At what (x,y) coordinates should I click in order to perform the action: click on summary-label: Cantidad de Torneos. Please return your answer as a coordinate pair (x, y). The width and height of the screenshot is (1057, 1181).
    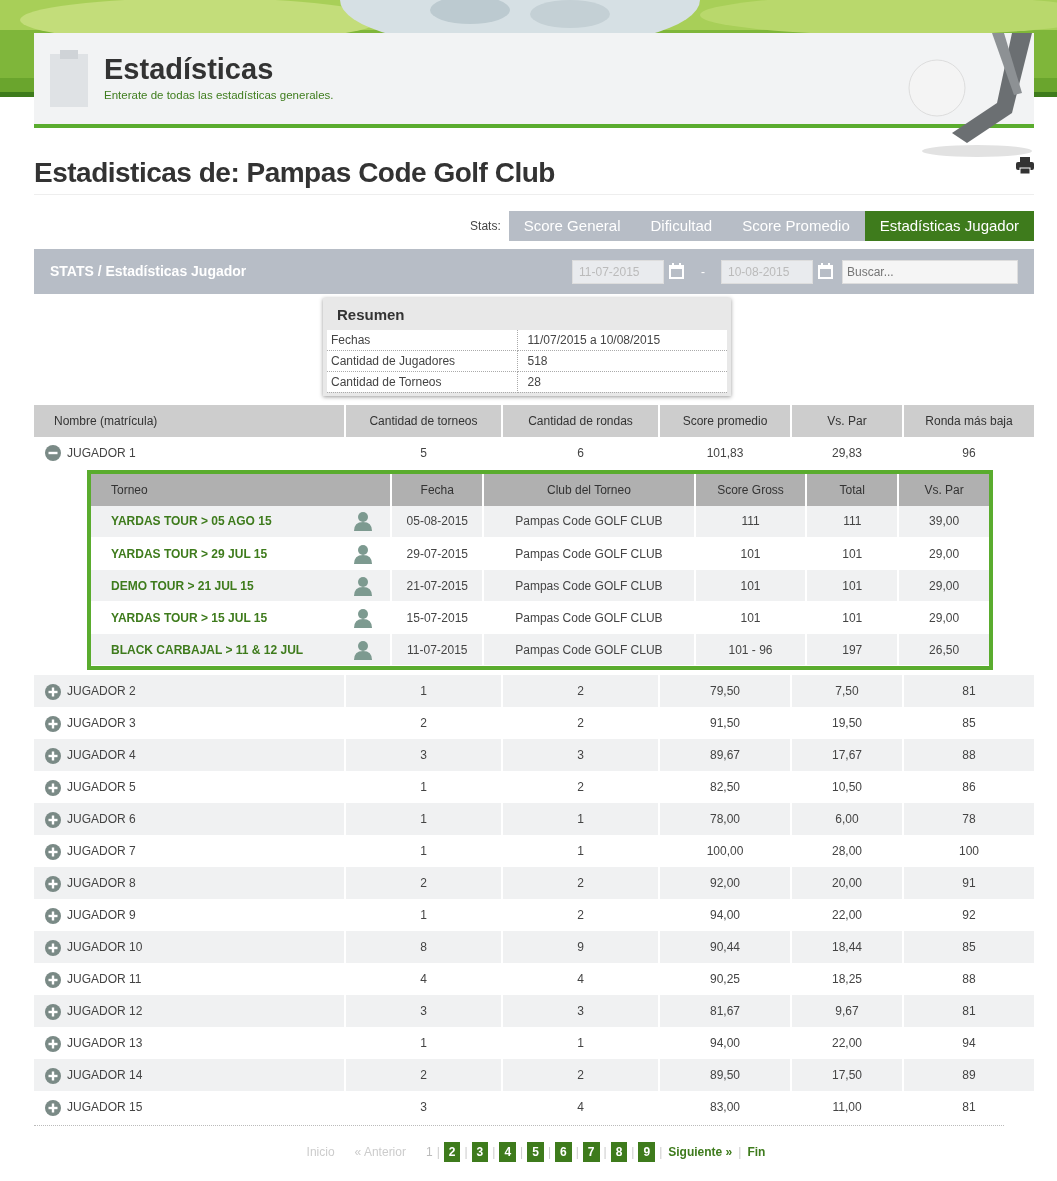
    Looking at the image, I should click on (422, 382).